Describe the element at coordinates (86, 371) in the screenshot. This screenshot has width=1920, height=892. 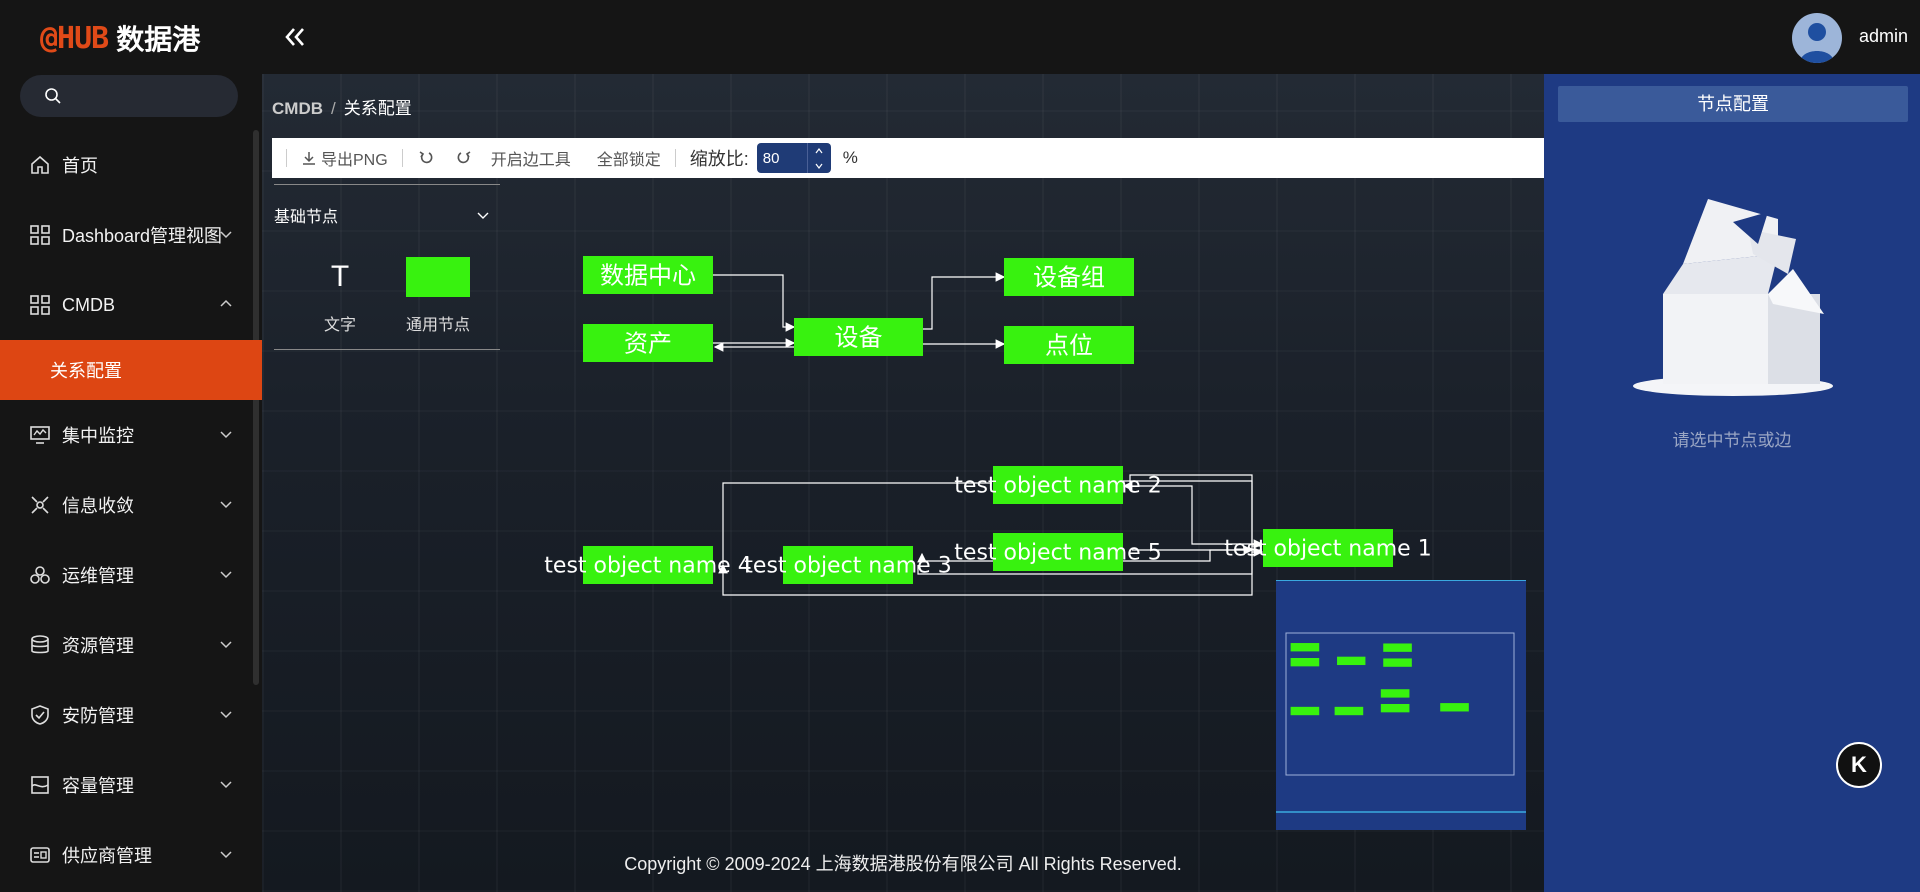
I see `sidebar-subitem-label: 关系配置` at that location.